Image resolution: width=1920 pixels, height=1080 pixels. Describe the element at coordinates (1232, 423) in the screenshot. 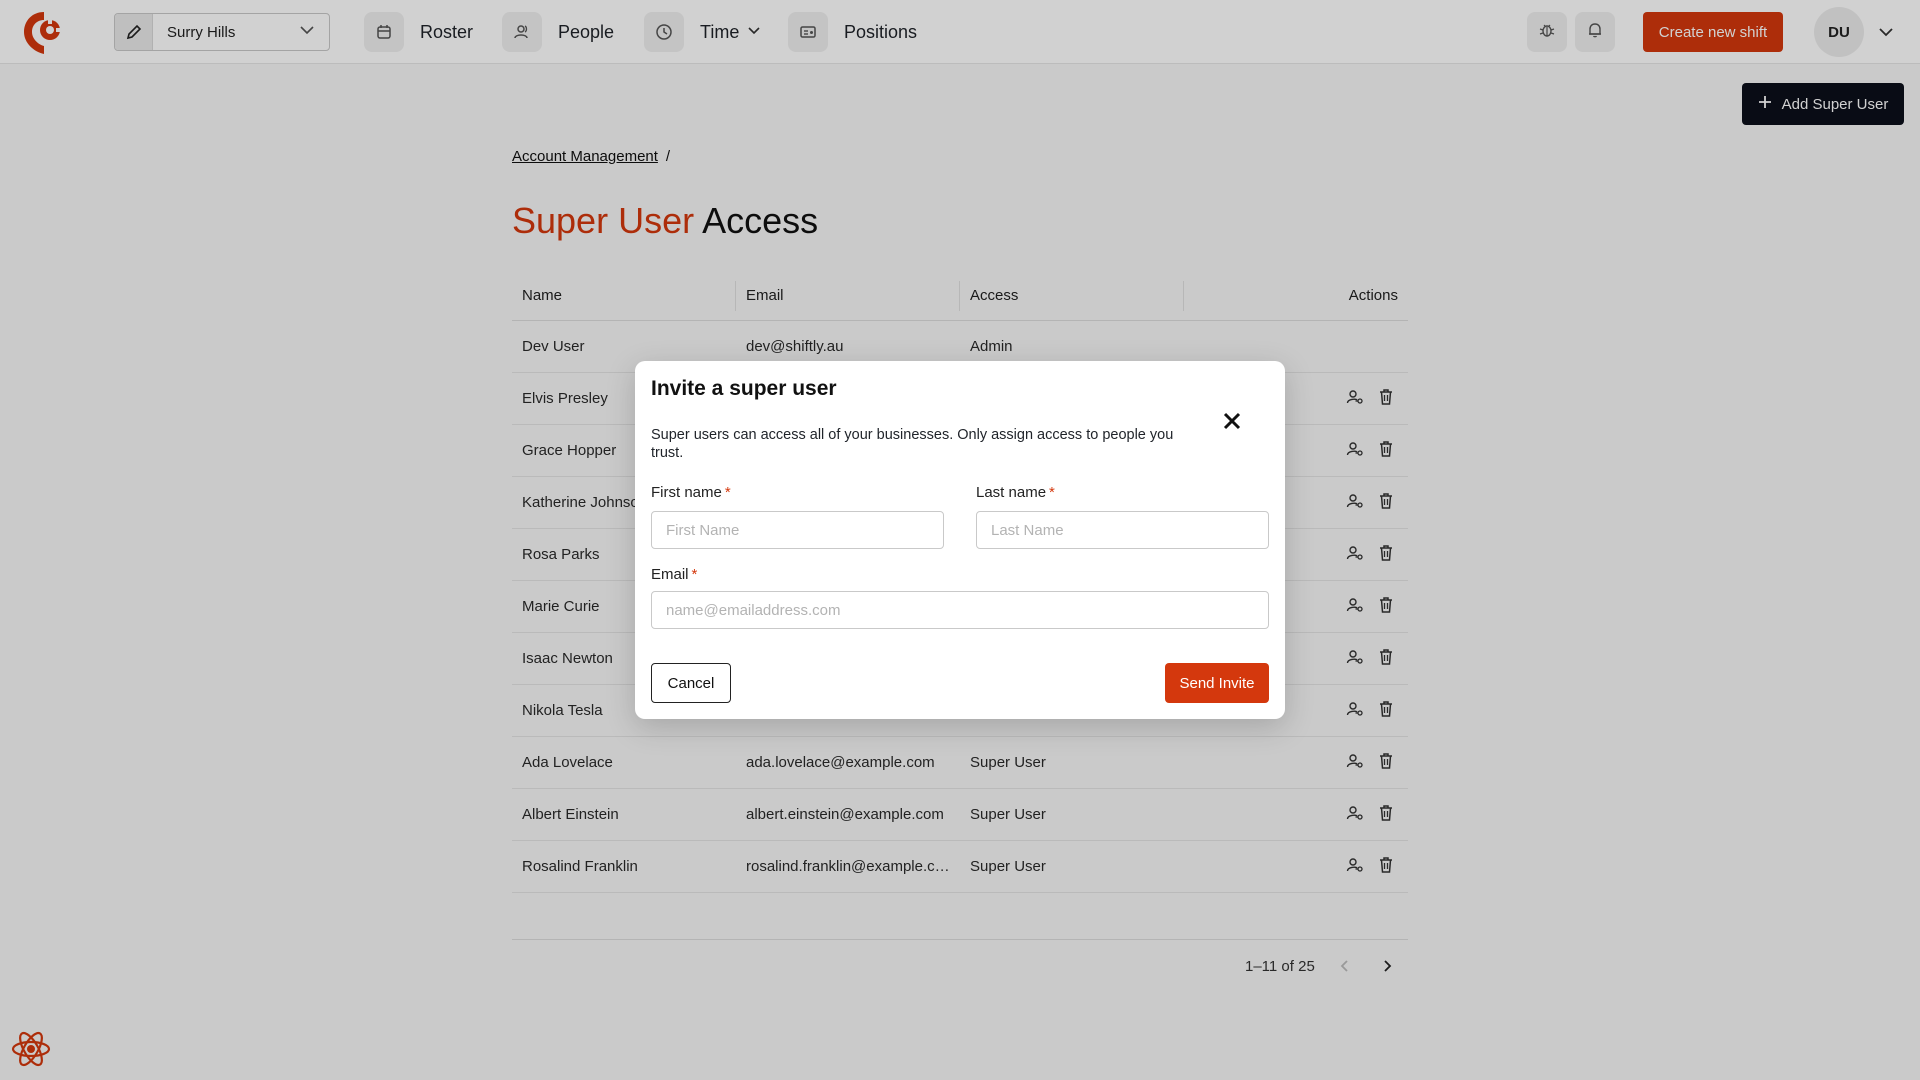

I see `close-icon` at that location.